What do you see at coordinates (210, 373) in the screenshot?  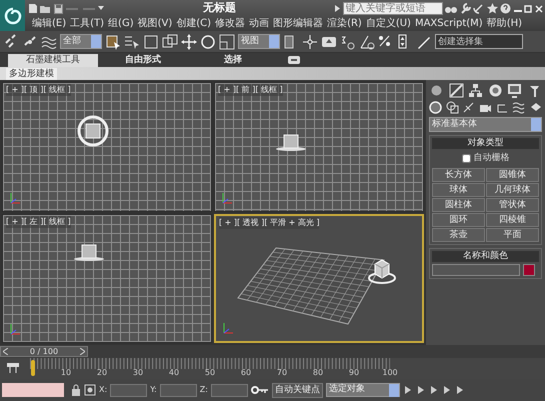 I see `ruler-label: 50` at bounding box center [210, 373].